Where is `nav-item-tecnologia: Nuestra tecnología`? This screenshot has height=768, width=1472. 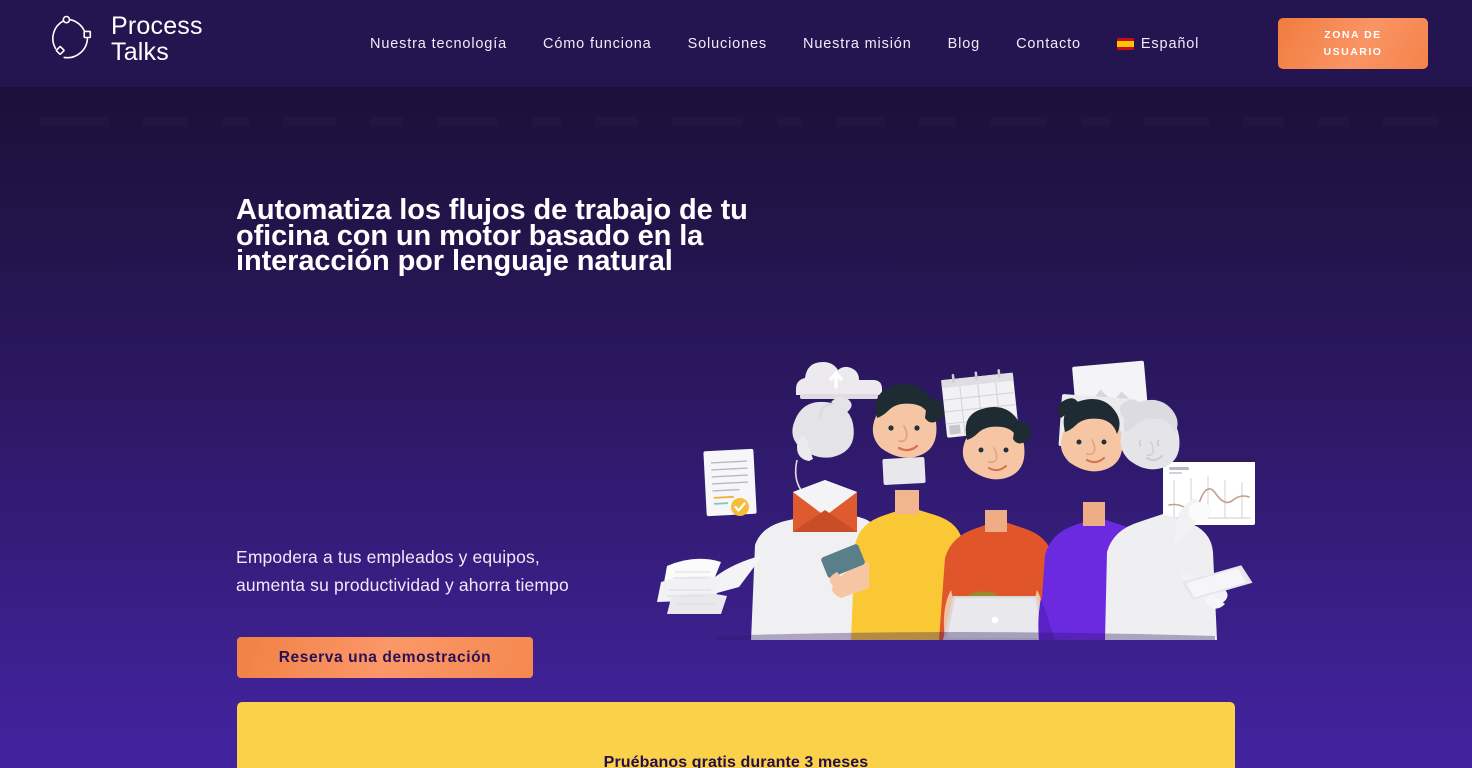
nav-item-tecnologia: Nuestra tecnología is located at coordinates (438, 44).